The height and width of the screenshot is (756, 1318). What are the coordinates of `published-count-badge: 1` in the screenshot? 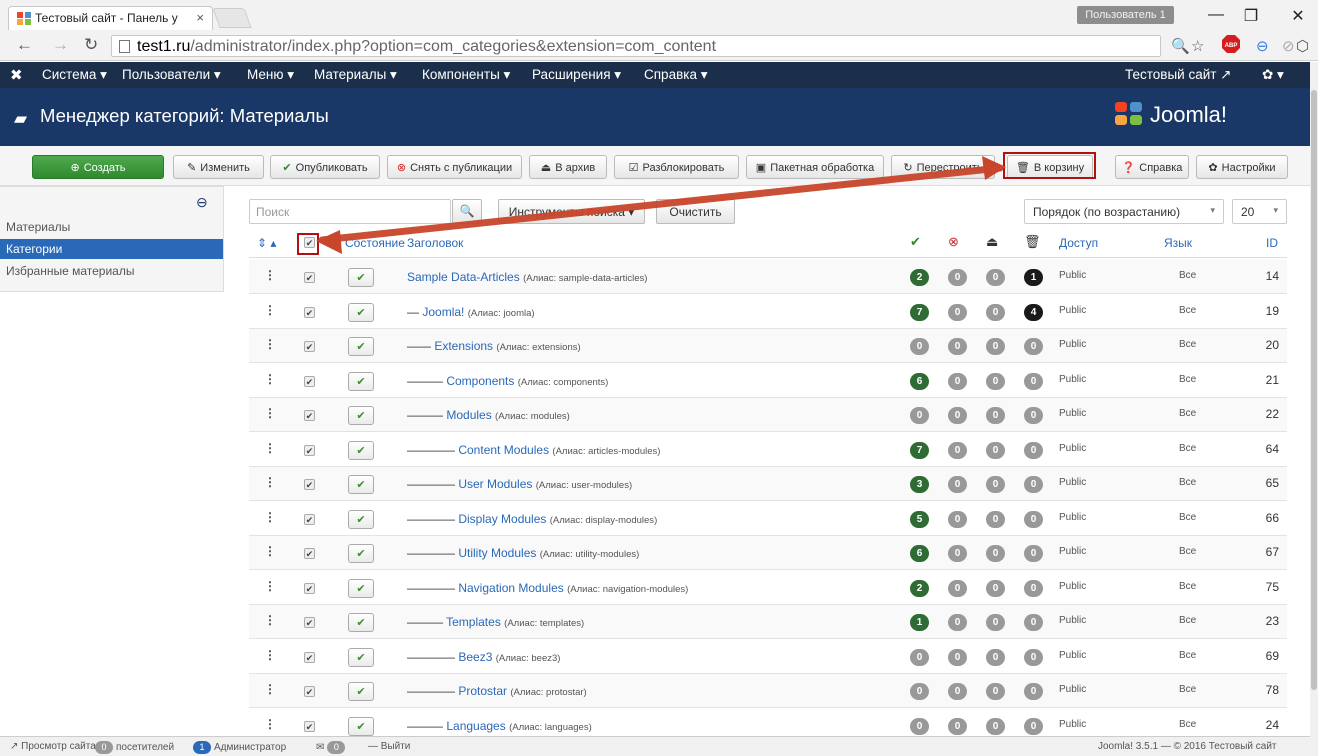 It's located at (919, 622).